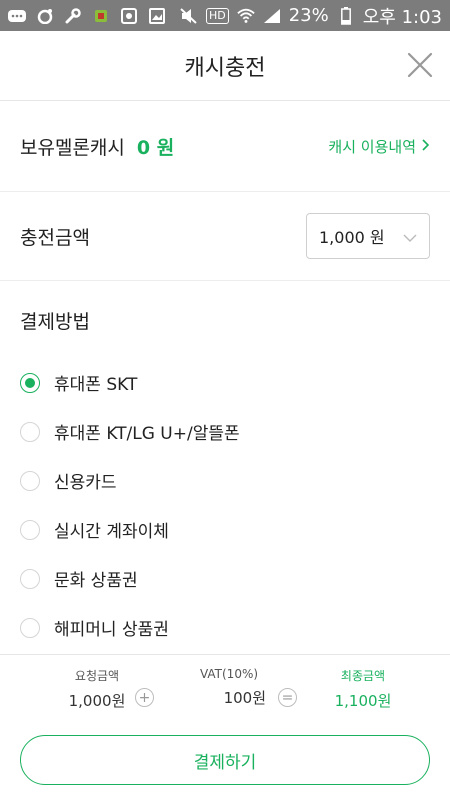 The image size is (450, 800). What do you see at coordinates (346, 15) in the screenshot?
I see `battery-icon` at bounding box center [346, 15].